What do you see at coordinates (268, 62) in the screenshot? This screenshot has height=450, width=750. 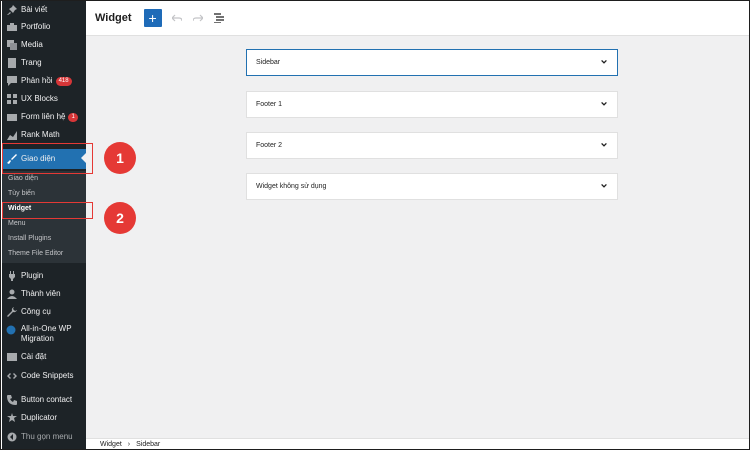 I see `widget-area-label: Sidebar` at bounding box center [268, 62].